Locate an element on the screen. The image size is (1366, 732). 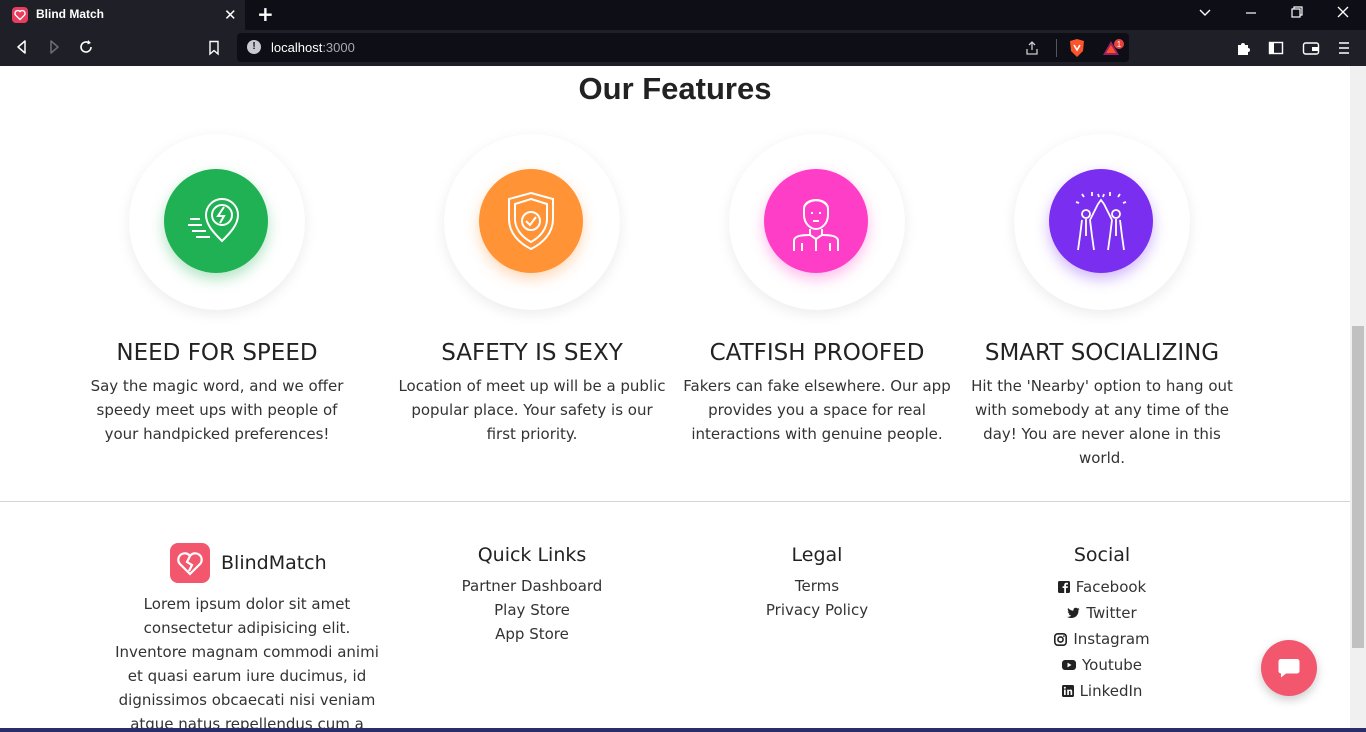
footer-brand-name: BlindMatch is located at coordinates (274, 563).